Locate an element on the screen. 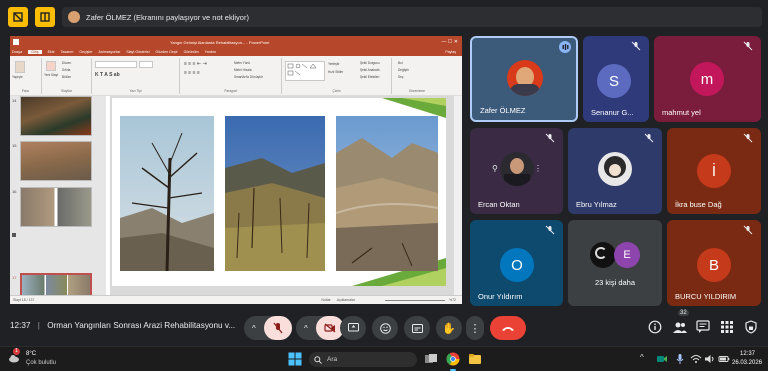 This screenshot has height=371, width=768. pin-icon: ⚲ is located at coordinates (495, 168).